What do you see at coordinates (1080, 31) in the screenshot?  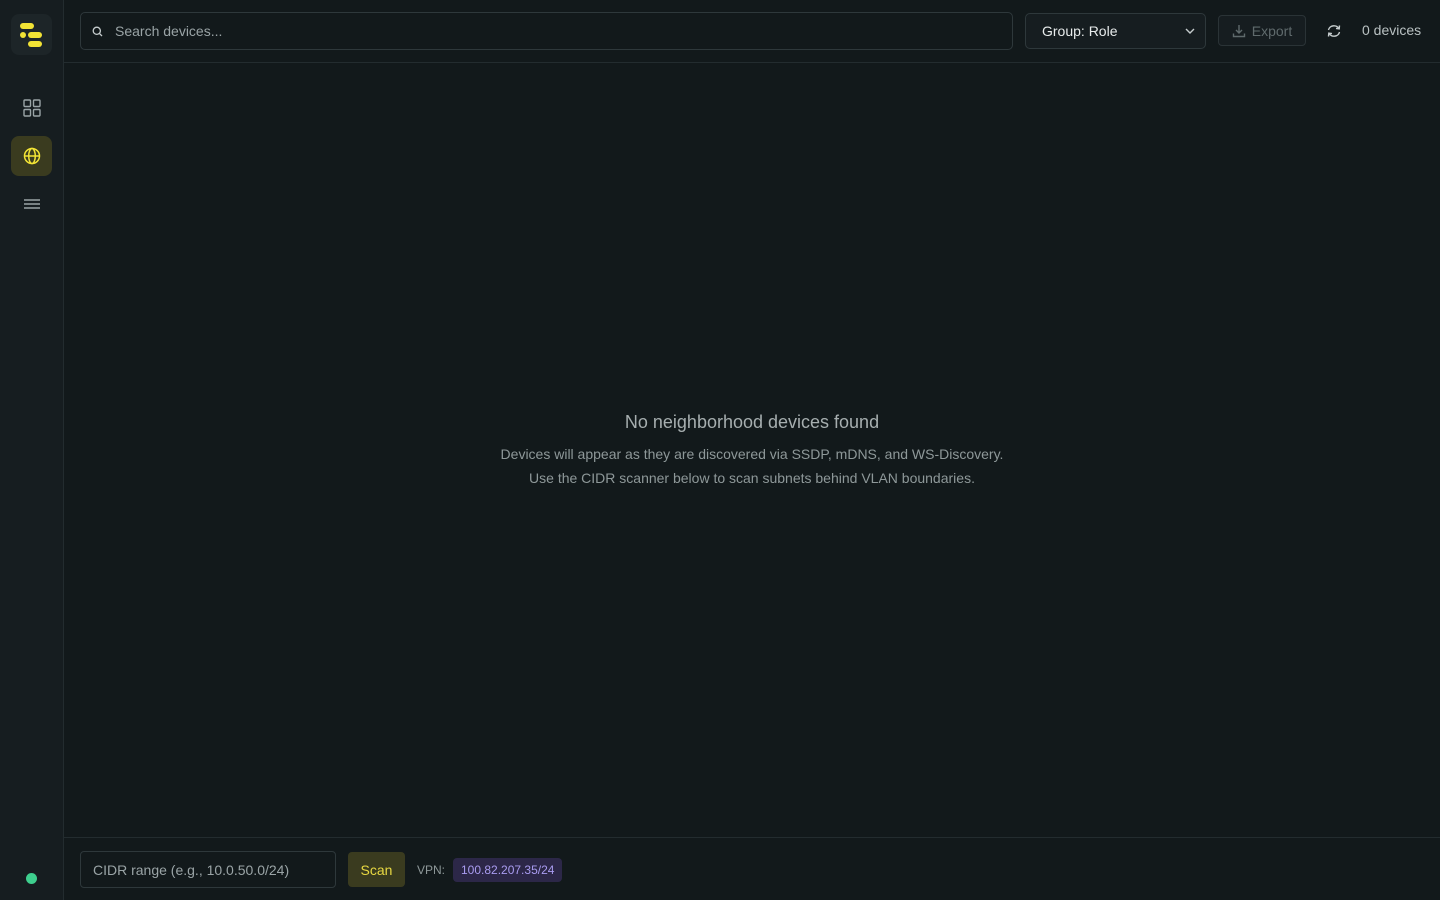 I see `group-by-label: Group: Role` at bounding box center [1080, 31].